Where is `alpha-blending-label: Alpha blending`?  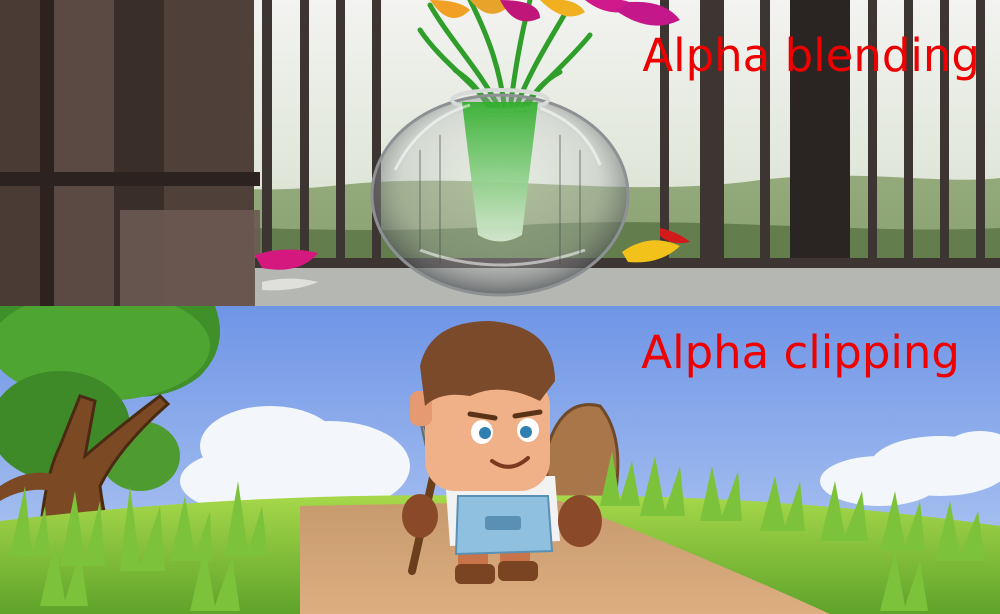
alpha-blending-label: Alpha blending is located at coordinates (811, 55).